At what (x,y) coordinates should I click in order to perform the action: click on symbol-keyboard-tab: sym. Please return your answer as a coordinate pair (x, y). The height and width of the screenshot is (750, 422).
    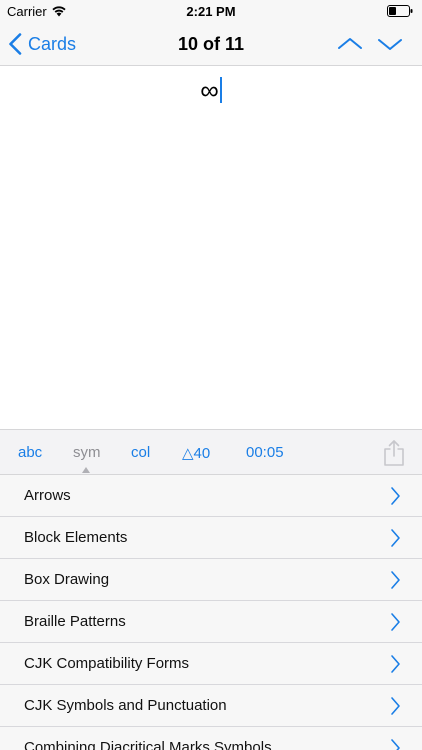
    Looking at the image, I should click on (87, 452).